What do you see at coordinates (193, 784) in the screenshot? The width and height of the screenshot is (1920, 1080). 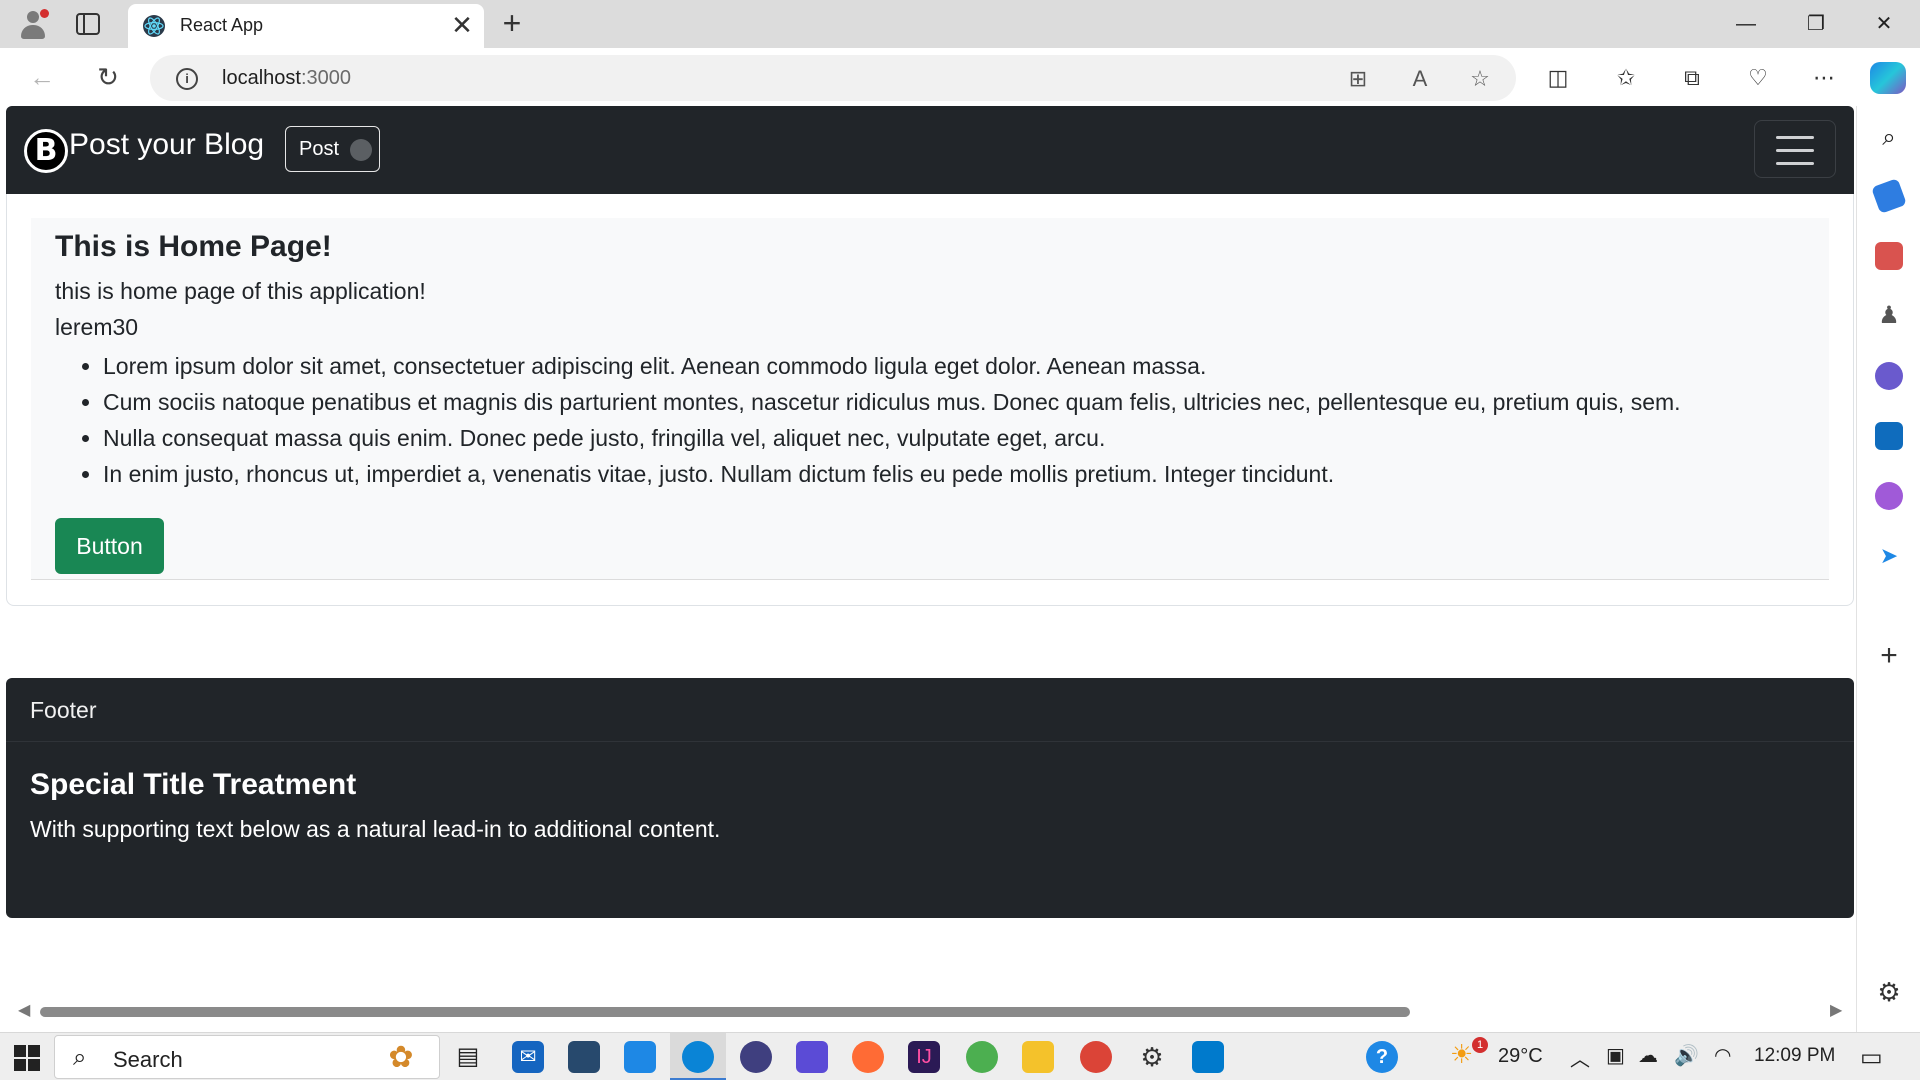 I see `footer-title: Special Title Treatment` at bounding box center [193, 784].